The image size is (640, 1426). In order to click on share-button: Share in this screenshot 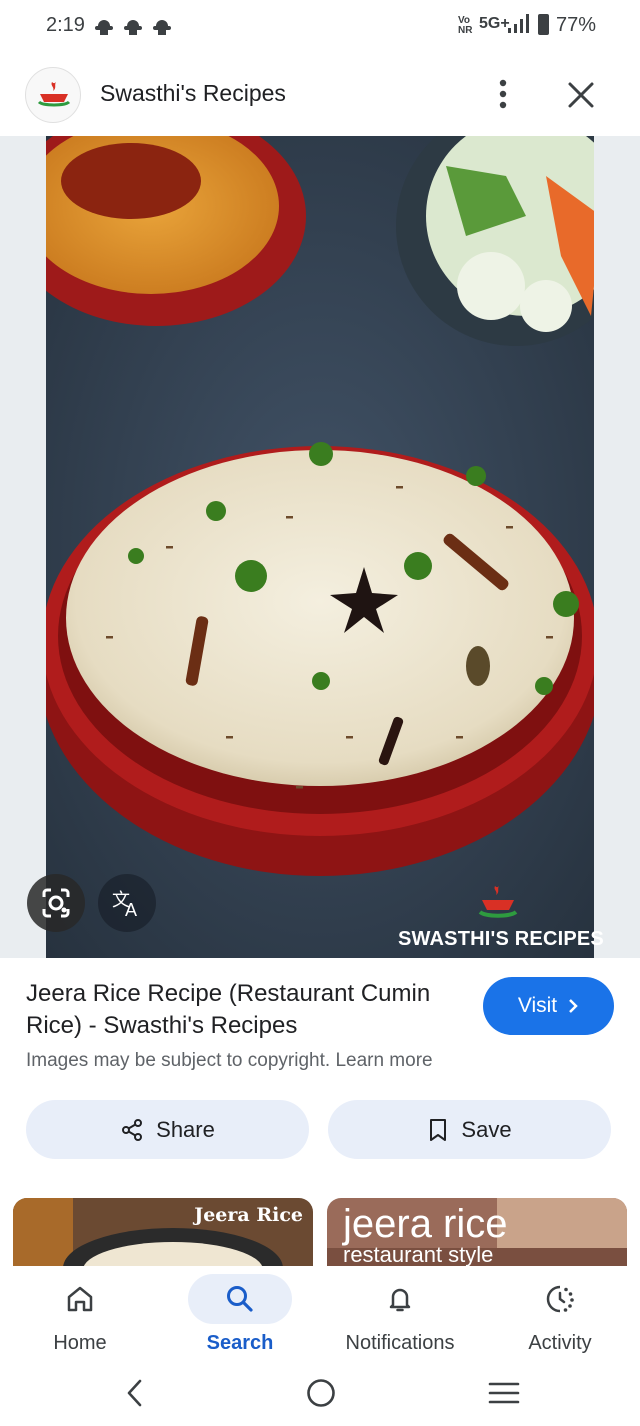, I will do `click(167, 1129)`.